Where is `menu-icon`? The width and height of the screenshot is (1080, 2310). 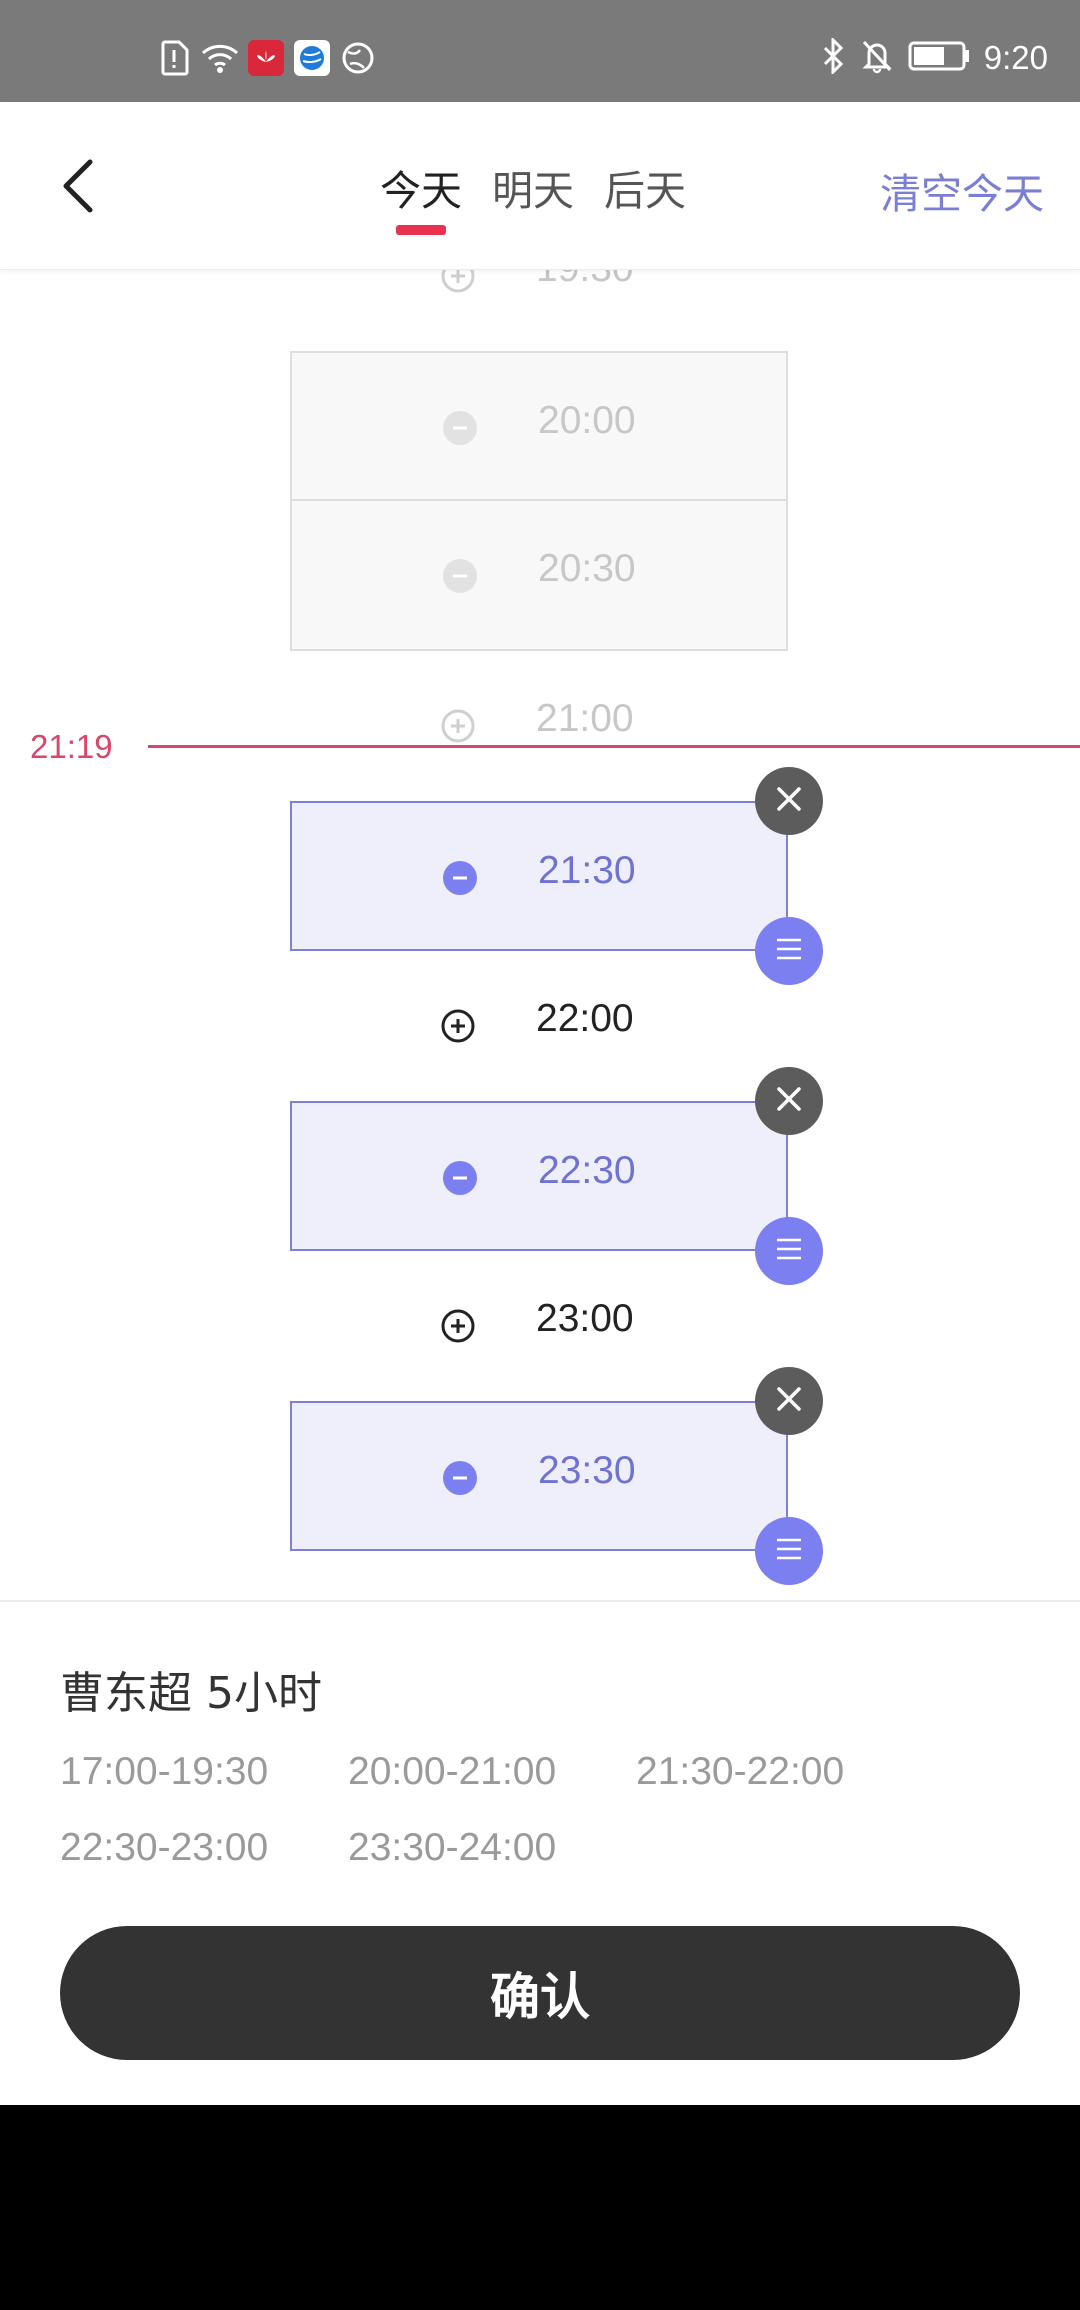 menu-icon is located at coordinates (789, 1551).